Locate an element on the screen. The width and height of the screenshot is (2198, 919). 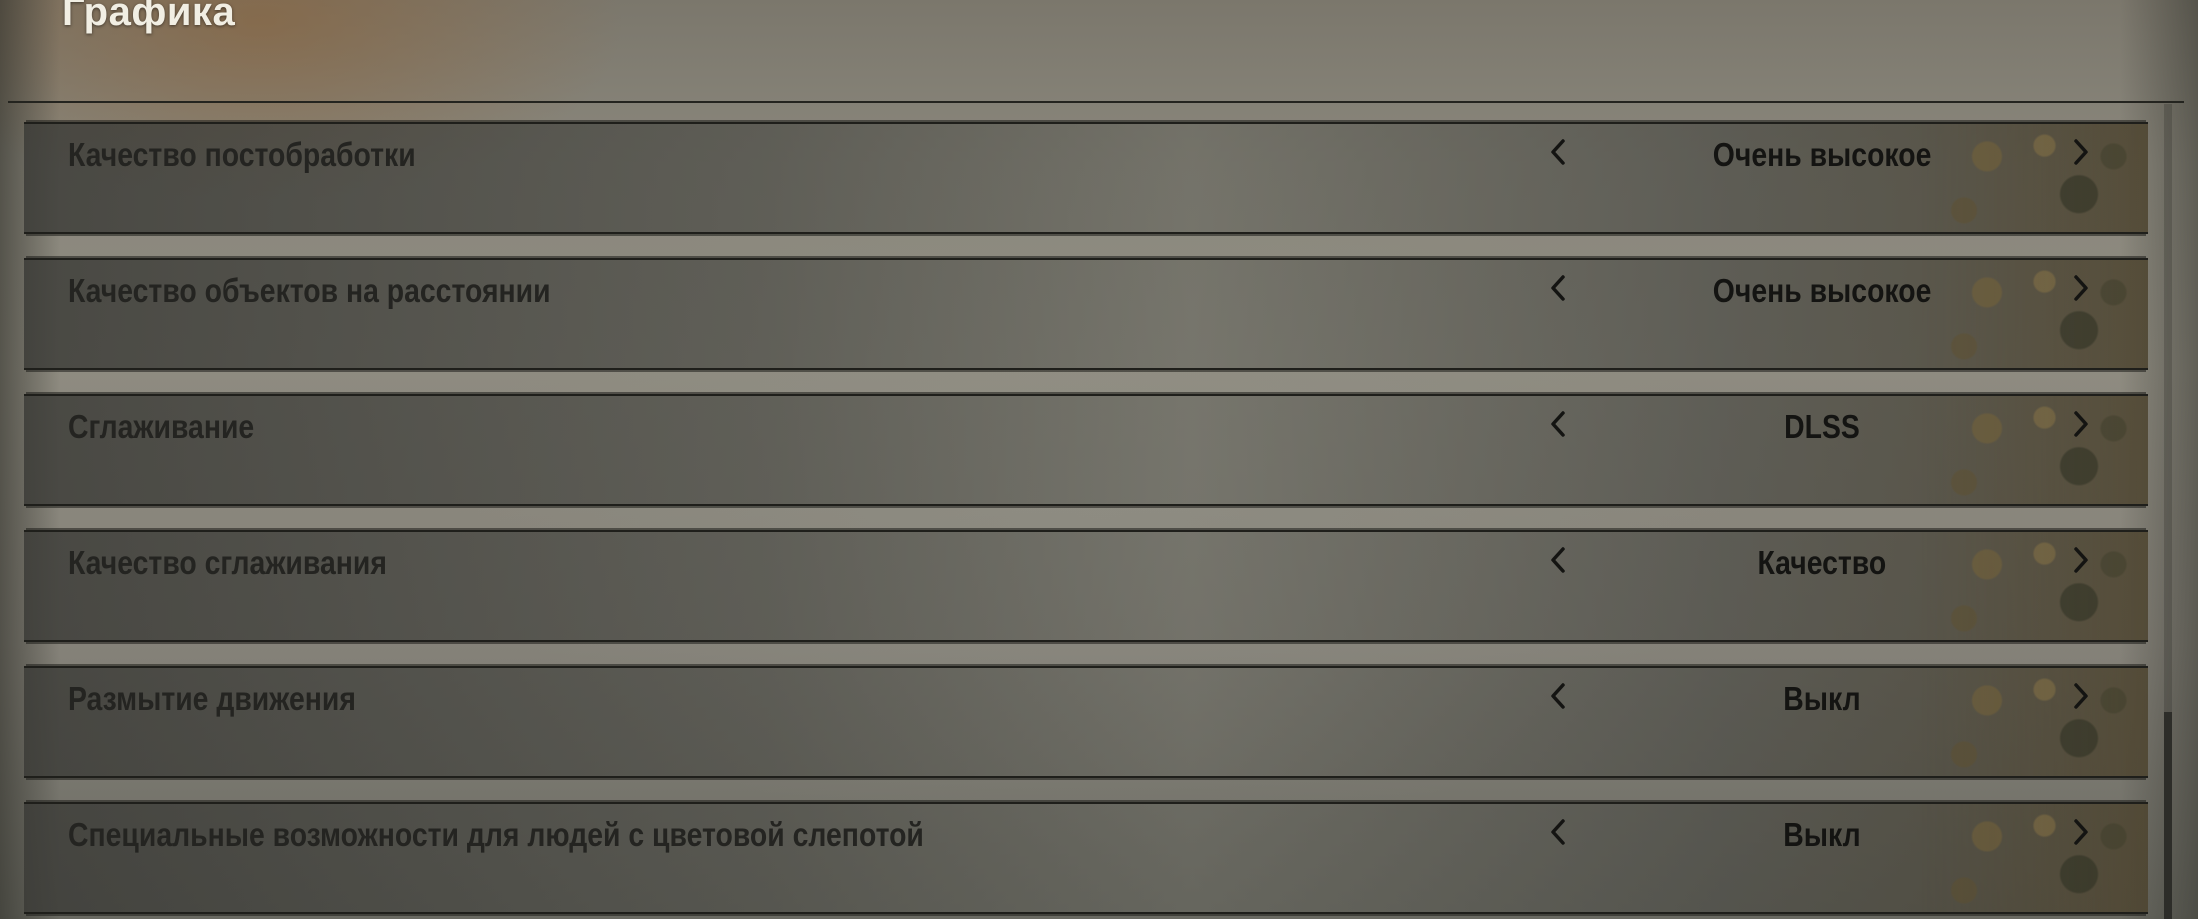
setting-label: Размытие движения is located at coordinates (212, 698).